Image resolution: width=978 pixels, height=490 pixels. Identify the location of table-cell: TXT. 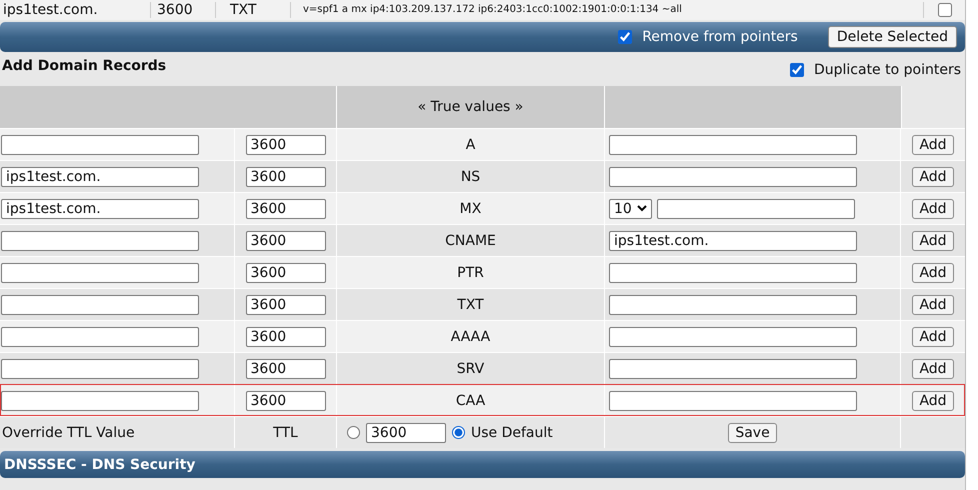
(253, 10).